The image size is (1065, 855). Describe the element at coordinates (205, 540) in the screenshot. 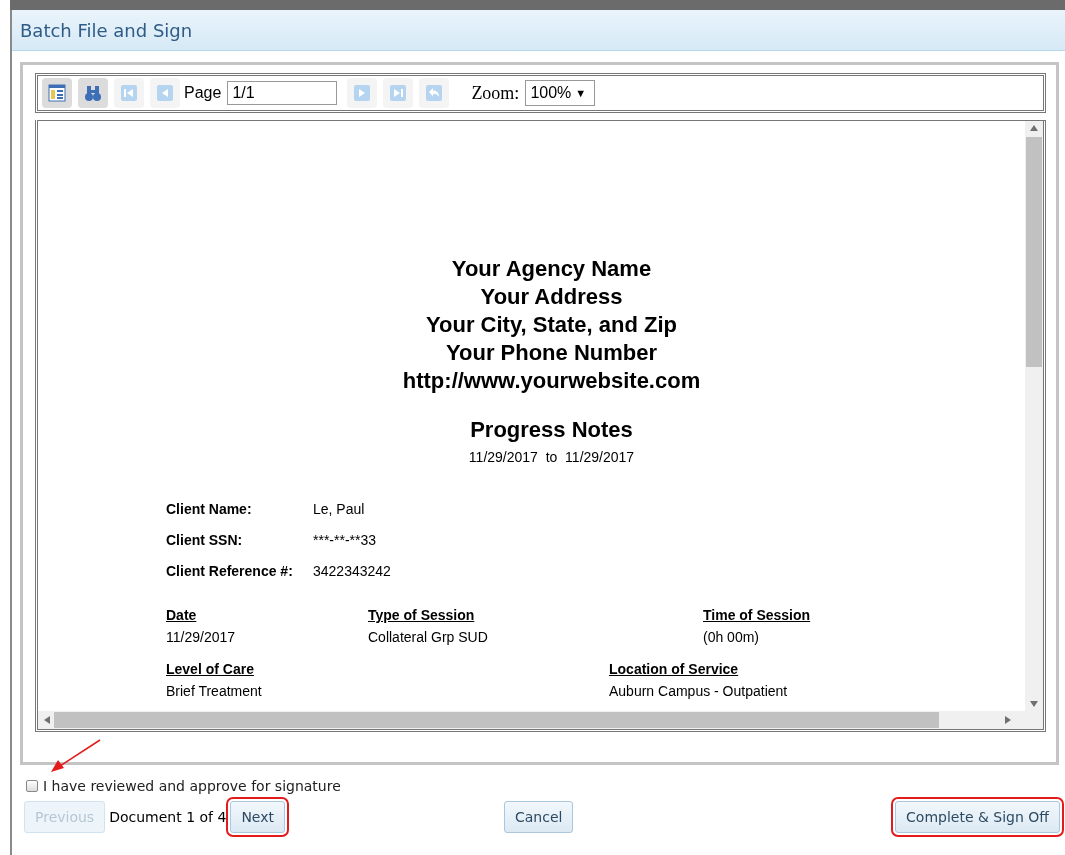

I see `field-label: Client SSN:` at that location.